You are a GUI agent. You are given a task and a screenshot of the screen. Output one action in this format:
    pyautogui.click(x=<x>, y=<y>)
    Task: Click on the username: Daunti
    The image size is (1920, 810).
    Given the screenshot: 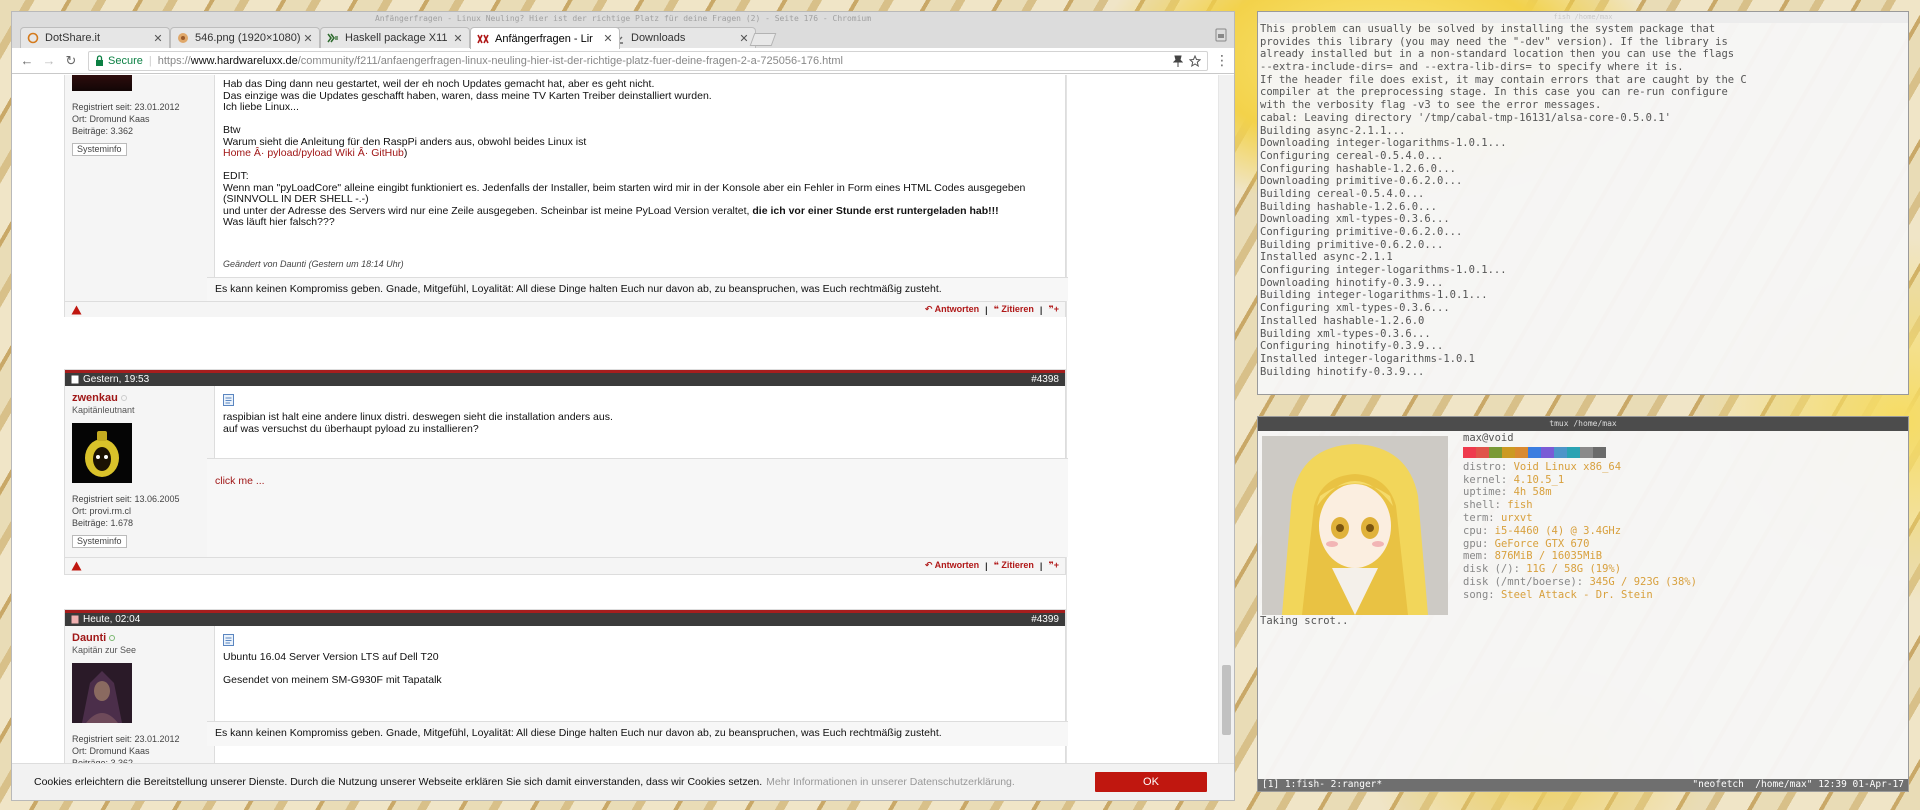 What is the action you would take?
    pyautogui.click(x=139, y=638)
    